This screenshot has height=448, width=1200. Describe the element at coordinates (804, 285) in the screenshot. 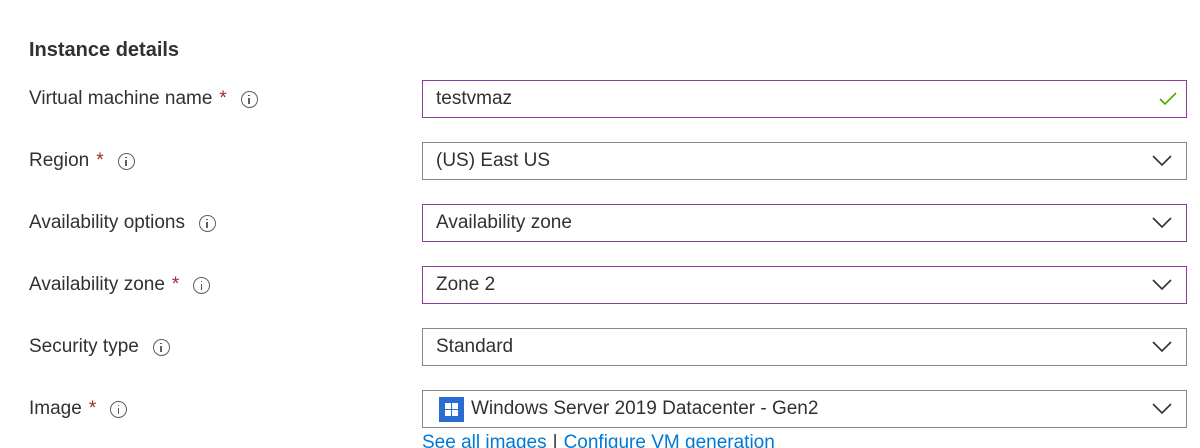

I see `availability-zone-dropdown: Zone 2` at that location.